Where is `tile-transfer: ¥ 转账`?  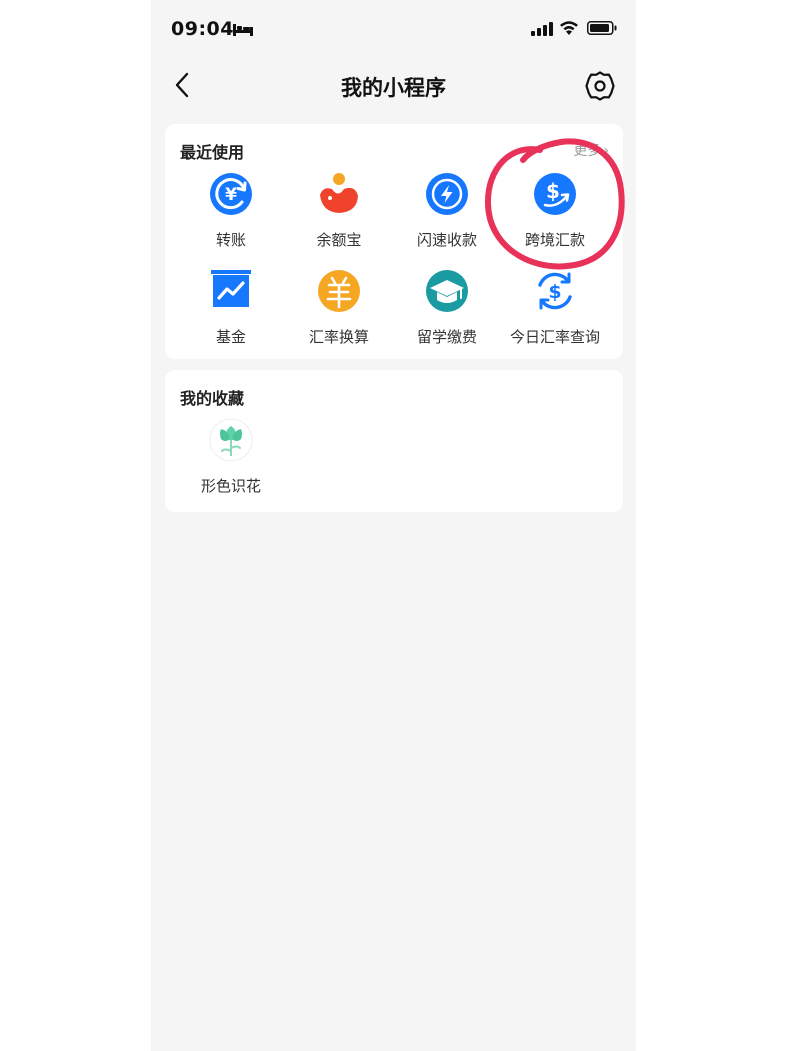
tile-transfer: ¥ 转账 is located at coordinates (231, 217).